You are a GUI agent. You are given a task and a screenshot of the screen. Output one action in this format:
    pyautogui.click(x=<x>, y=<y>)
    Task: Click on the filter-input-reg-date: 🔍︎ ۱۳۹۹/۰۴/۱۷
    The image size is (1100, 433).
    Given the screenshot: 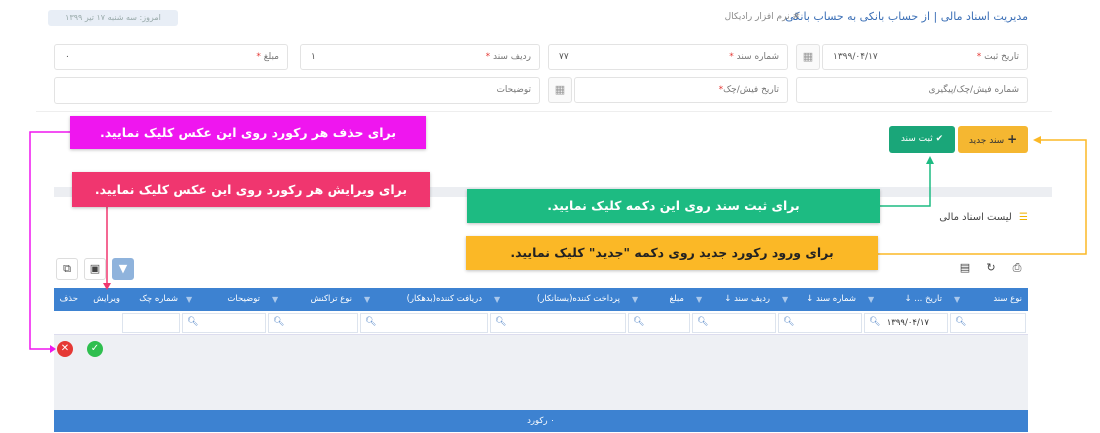 What is the action you would take?
    pyautogui.click(x=906, y=323)
    